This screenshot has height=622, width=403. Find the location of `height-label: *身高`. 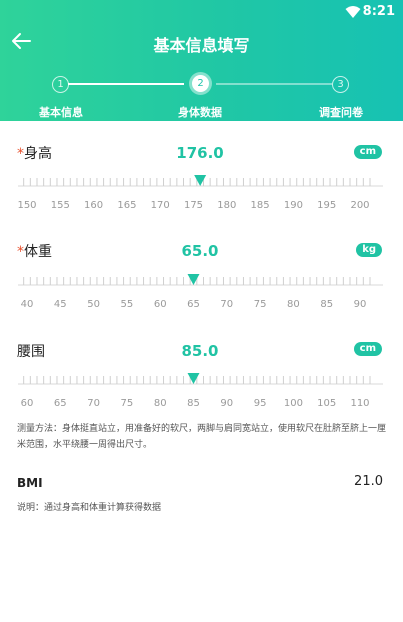

height-label: *身高 is located at coordinates (34, 153).